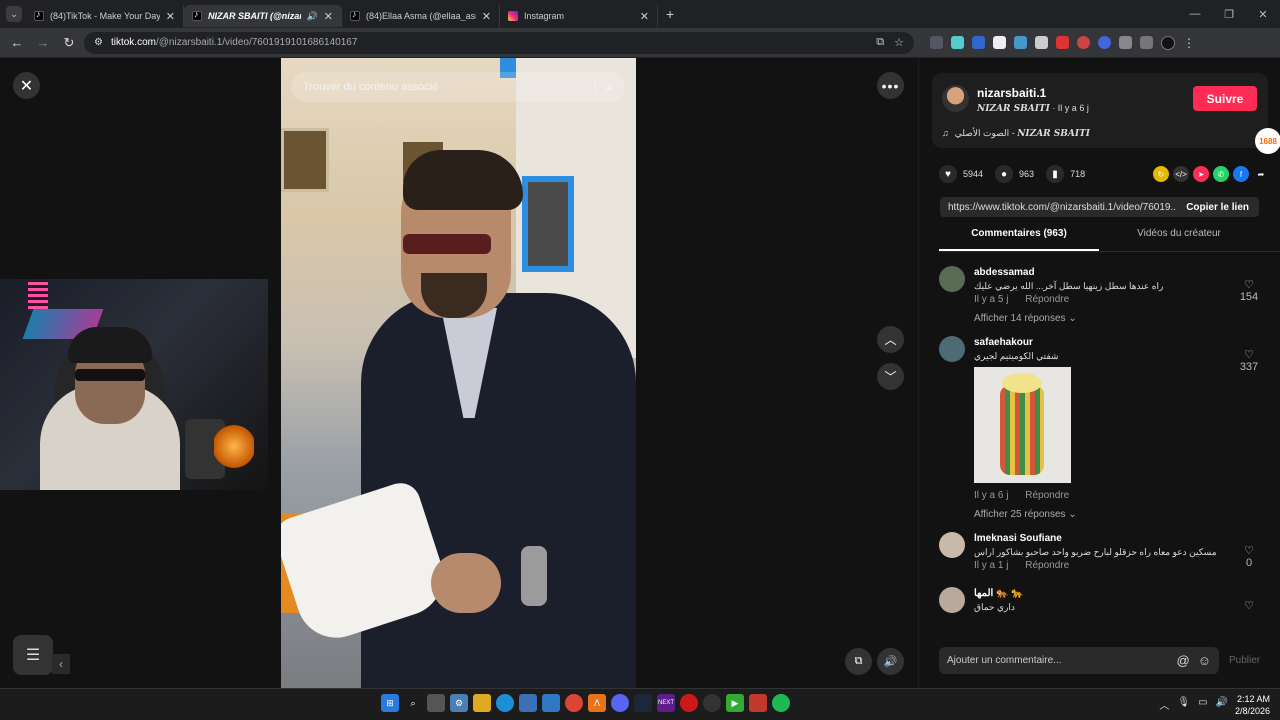  Describe the element at coordinates (890, 661) in the screenshot. I see `volume-icon: 🔊` at that location.